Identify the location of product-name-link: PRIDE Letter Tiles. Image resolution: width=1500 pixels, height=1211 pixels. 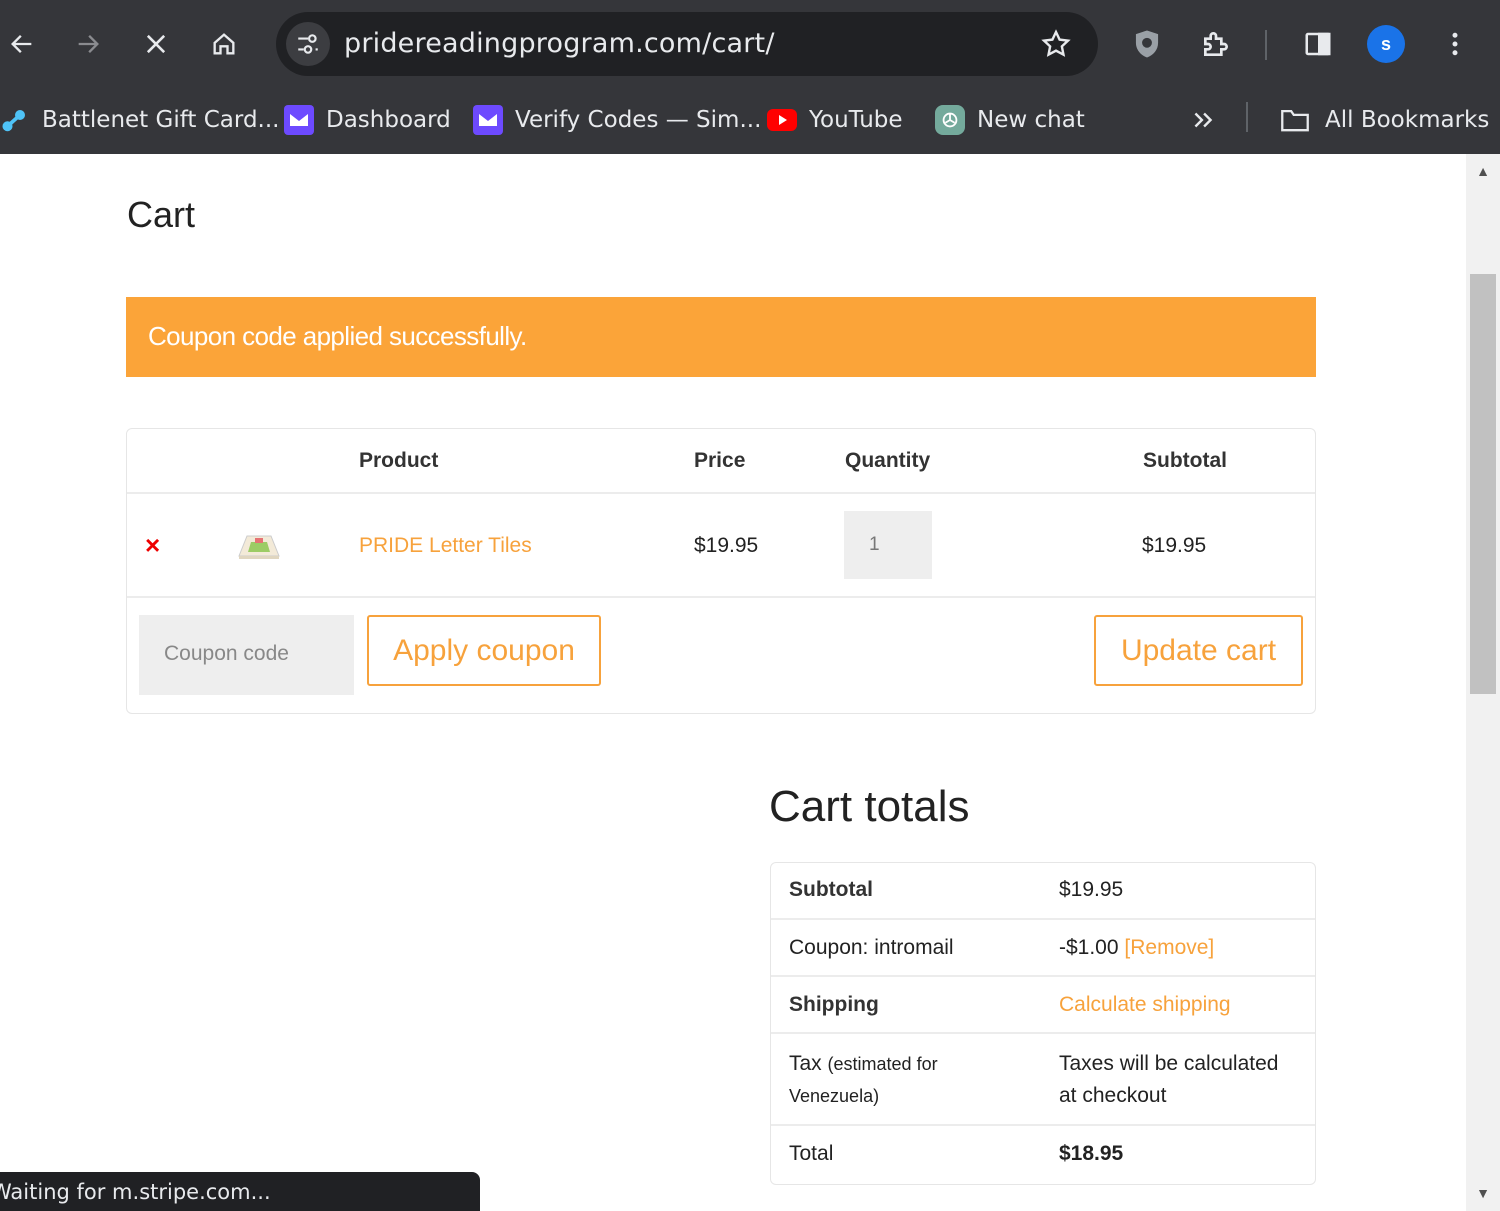
(445, 546).